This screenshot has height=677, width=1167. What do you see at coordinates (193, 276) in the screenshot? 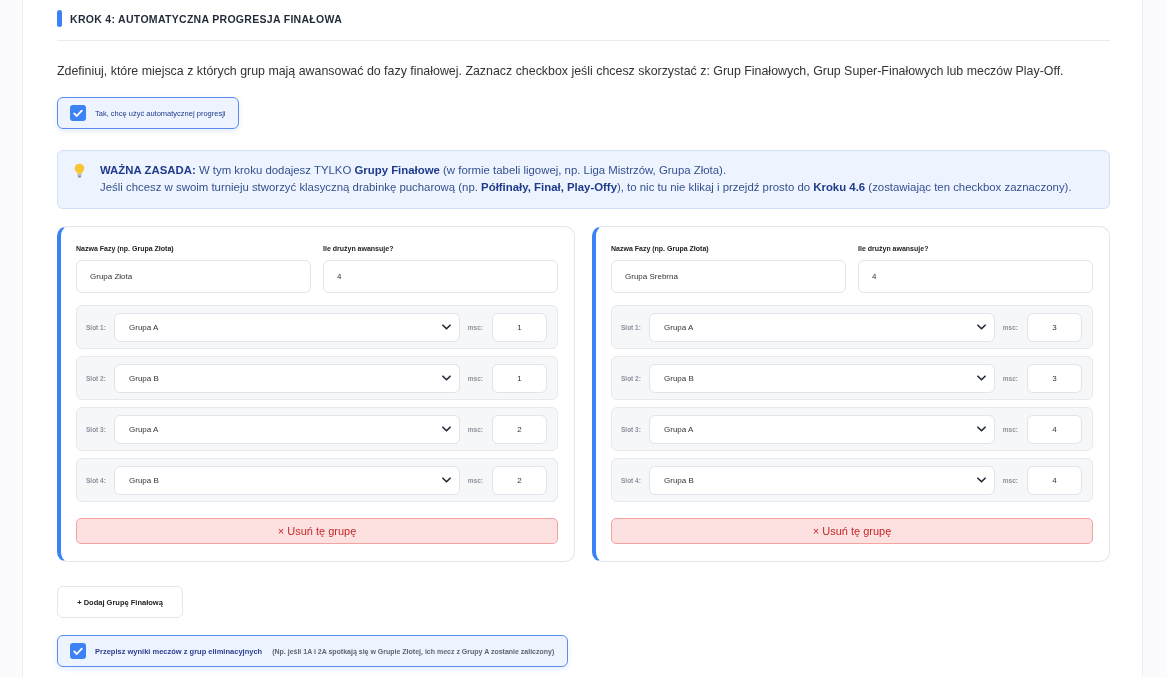
I see `text-field: Grupa Złota` at bounding box center [193, 276].